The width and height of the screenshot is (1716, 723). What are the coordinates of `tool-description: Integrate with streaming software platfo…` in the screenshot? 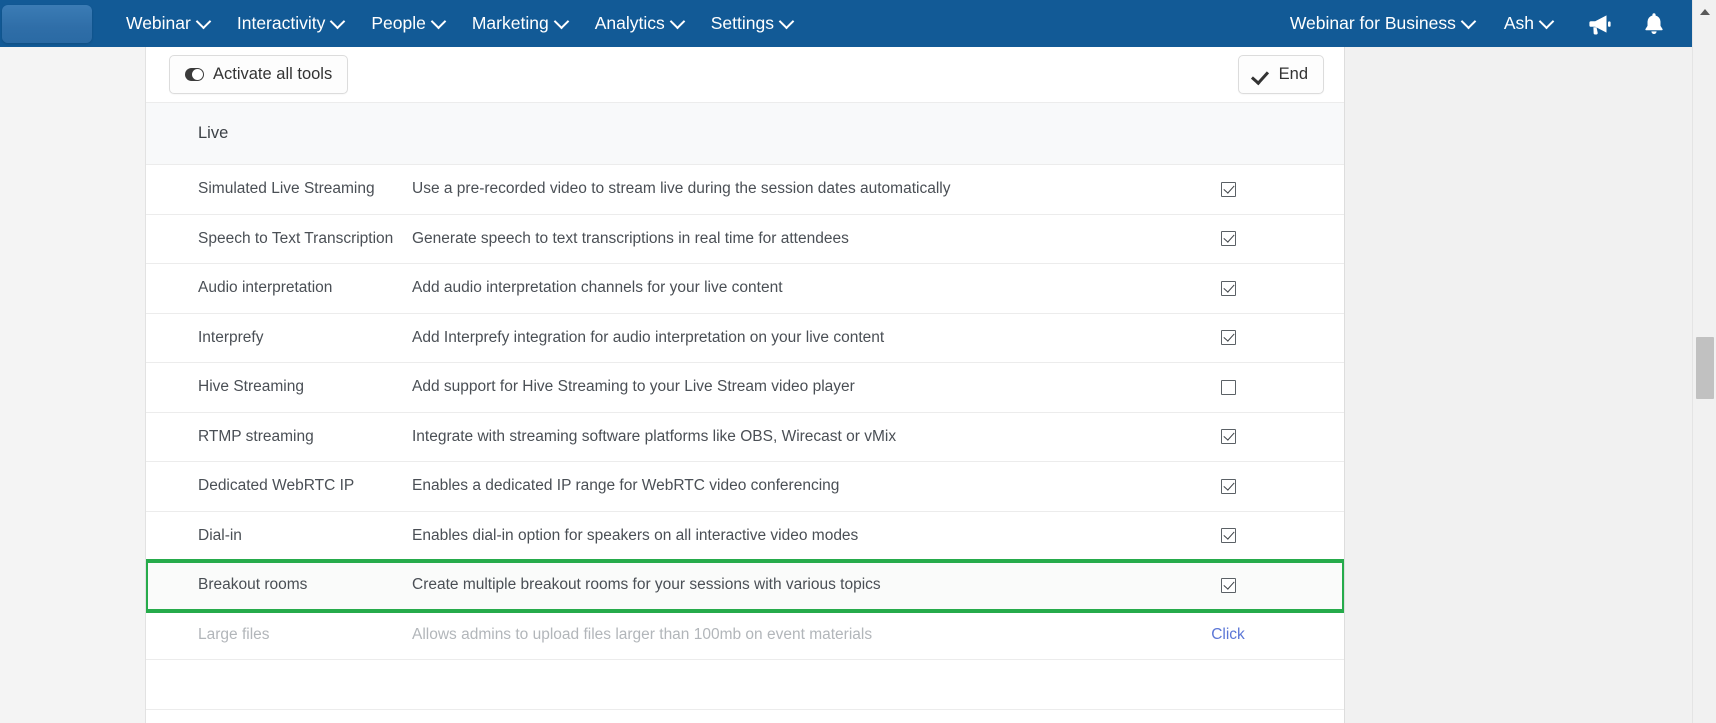 It's located at (654, 436).